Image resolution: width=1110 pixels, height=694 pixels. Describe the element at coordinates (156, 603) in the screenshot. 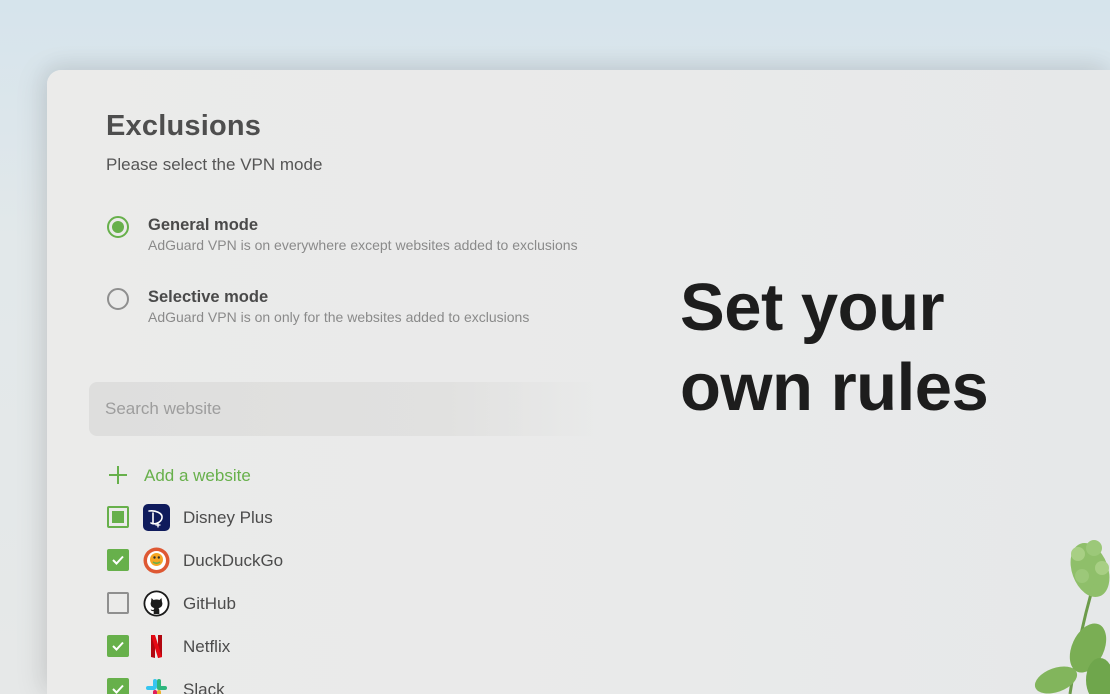

I see `github-icon` at that location.